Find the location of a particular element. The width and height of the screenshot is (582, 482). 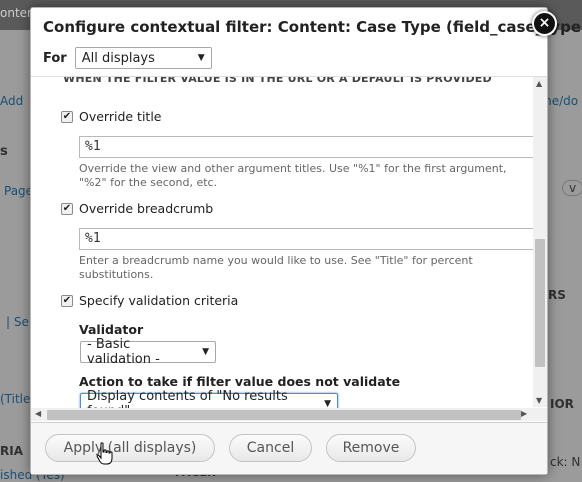

override-breadcrumb-input: %1 is located at coordinates (309, 239).